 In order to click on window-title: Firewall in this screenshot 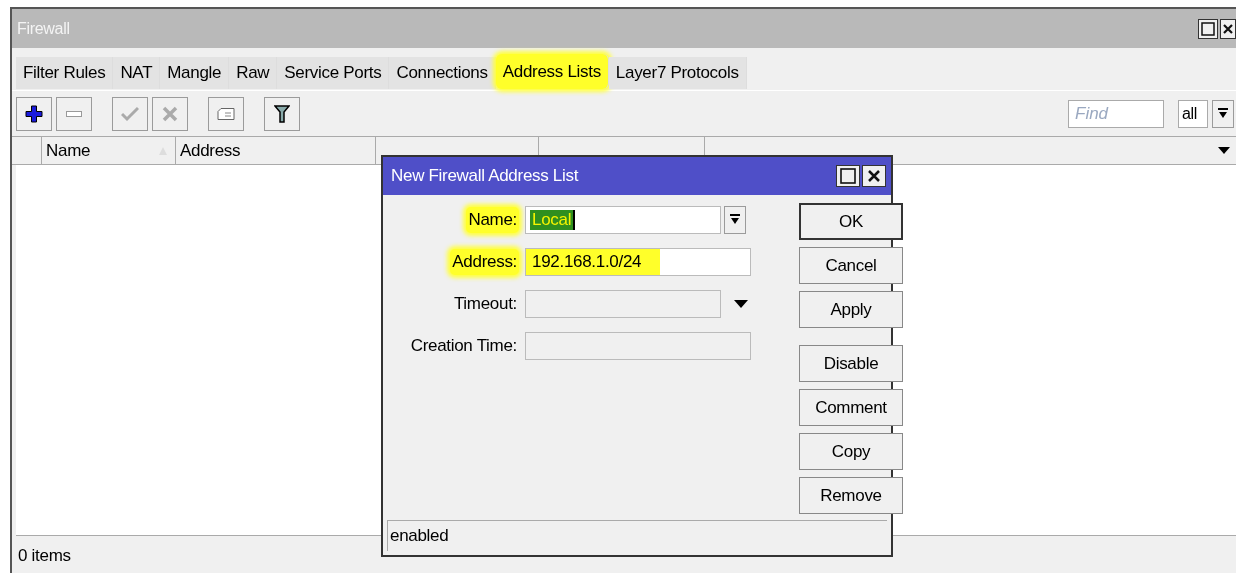, I will do `click(43, 28)`.